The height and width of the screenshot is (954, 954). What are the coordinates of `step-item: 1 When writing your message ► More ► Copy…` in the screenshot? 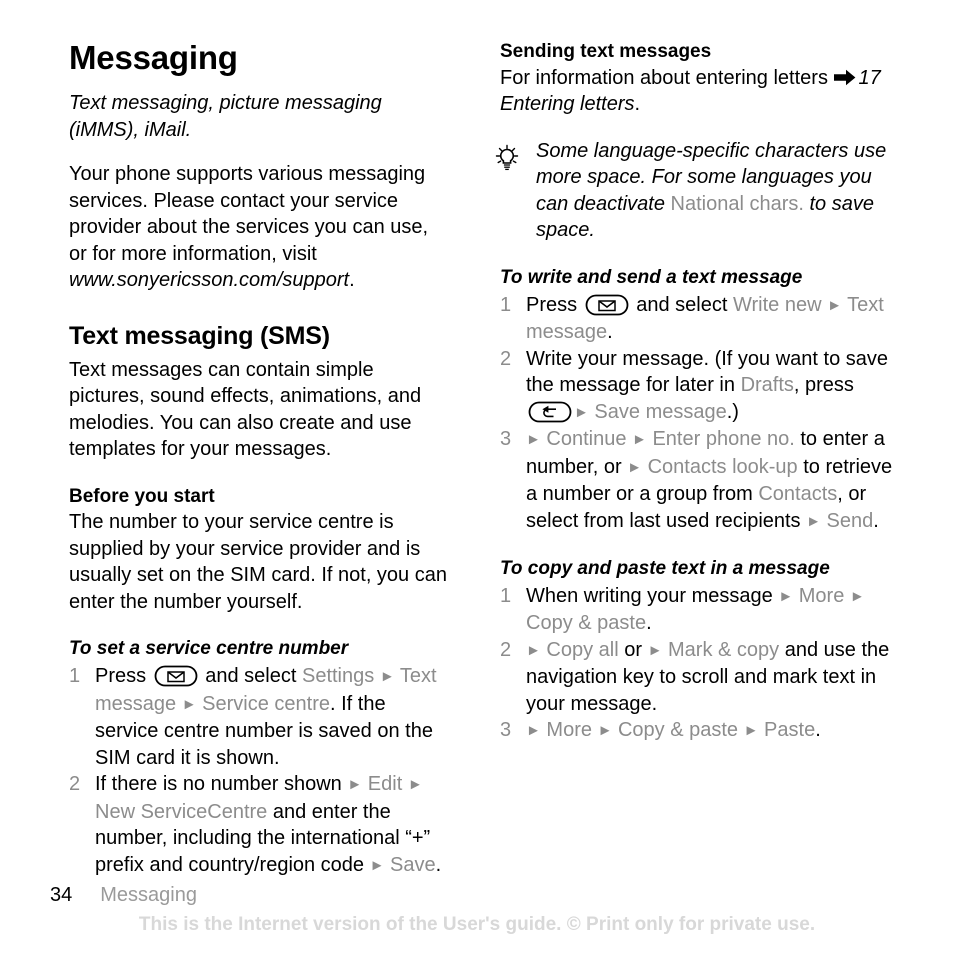 It's located at (699, 610).